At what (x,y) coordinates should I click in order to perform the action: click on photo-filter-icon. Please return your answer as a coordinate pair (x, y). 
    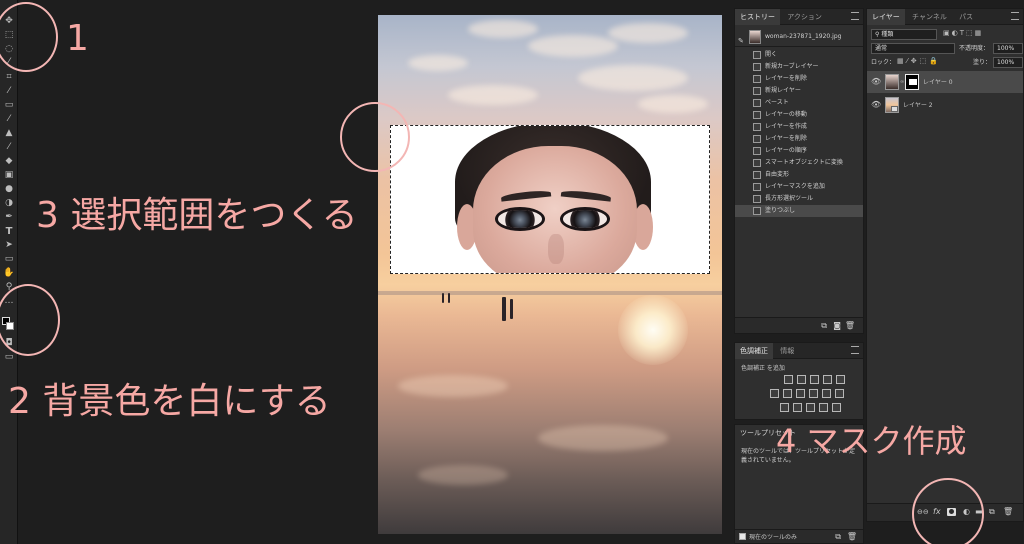
    Looking at the image, I should click on (813, 393).